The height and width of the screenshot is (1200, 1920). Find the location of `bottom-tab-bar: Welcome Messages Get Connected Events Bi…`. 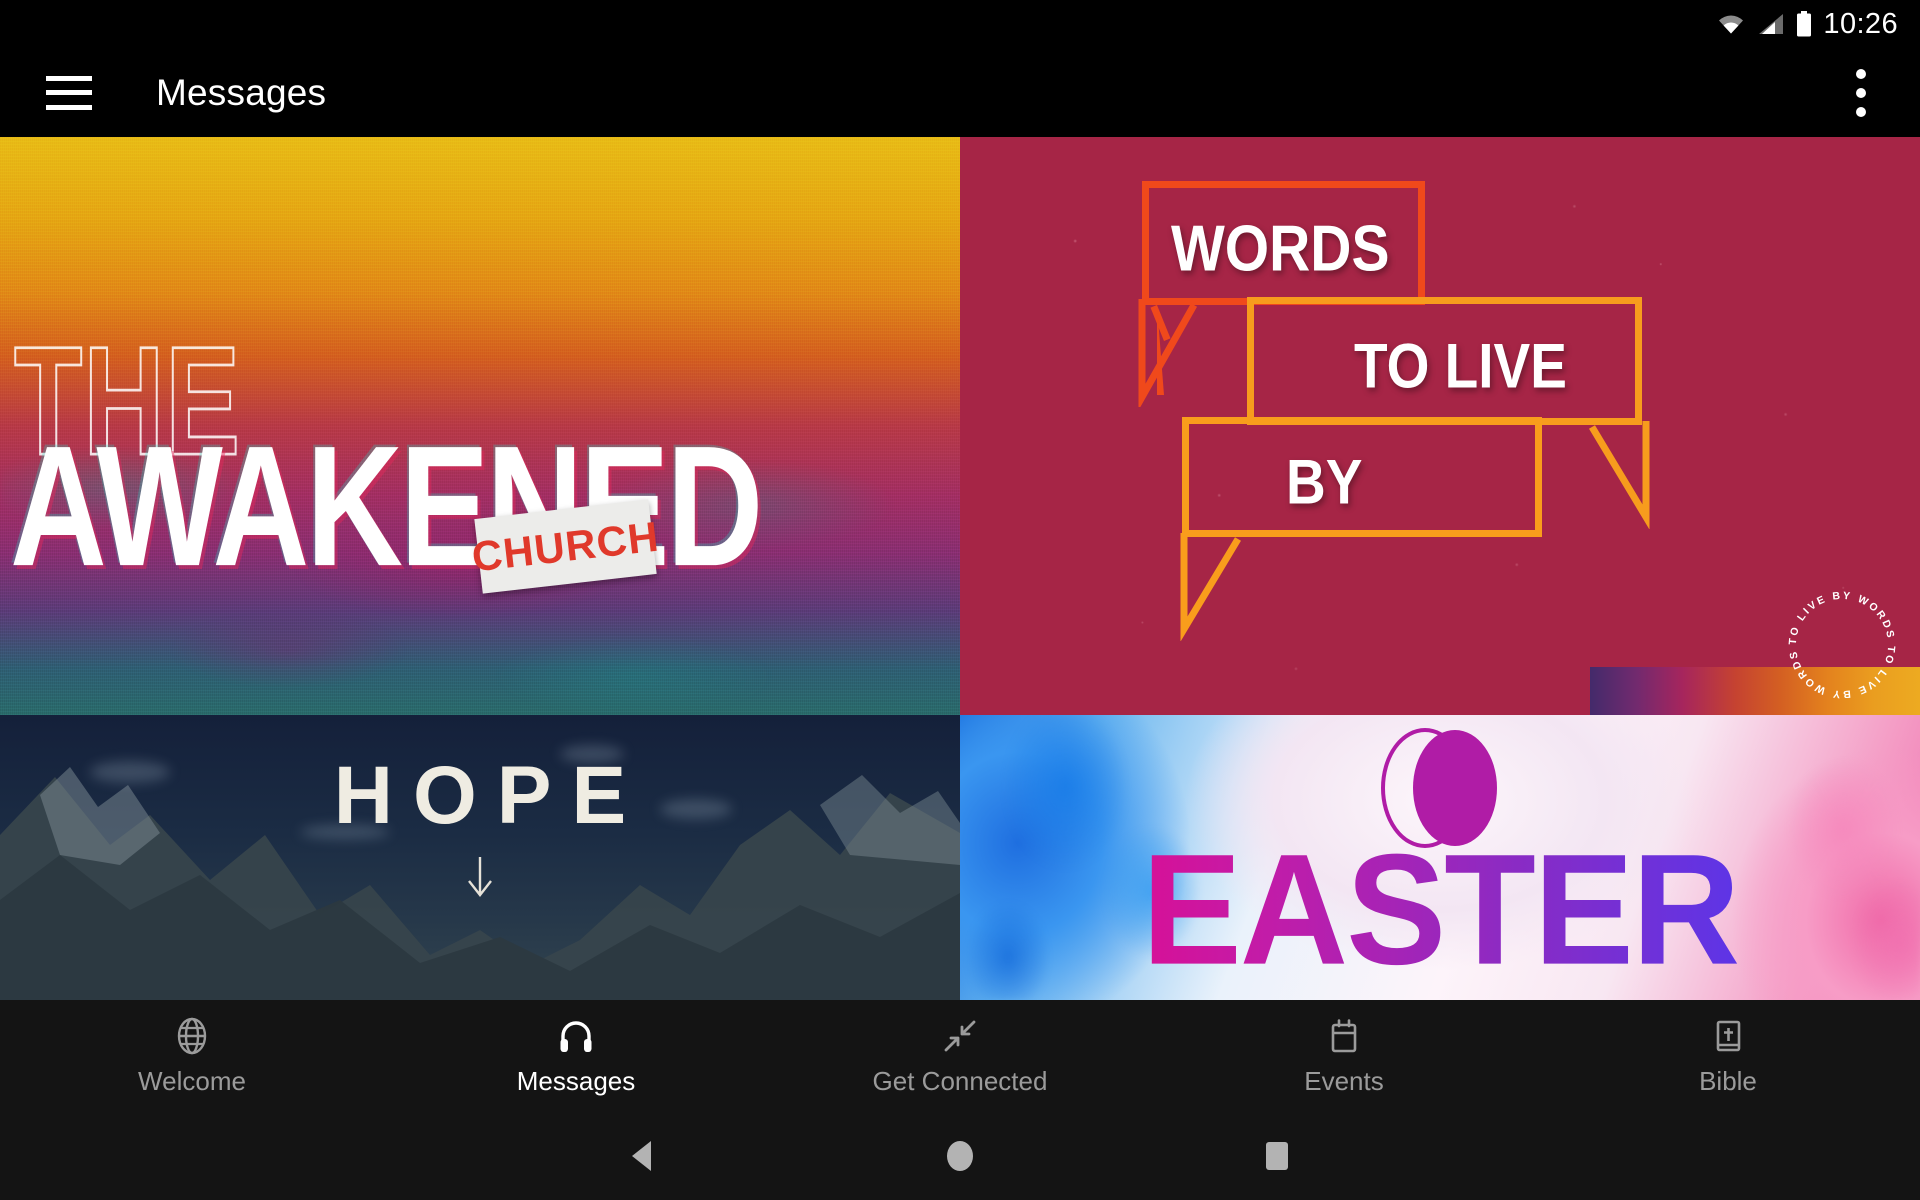

bottom-tab-bar: Welcome Messages Get Connected Events Bi… is located at coordinates (960, 1056).